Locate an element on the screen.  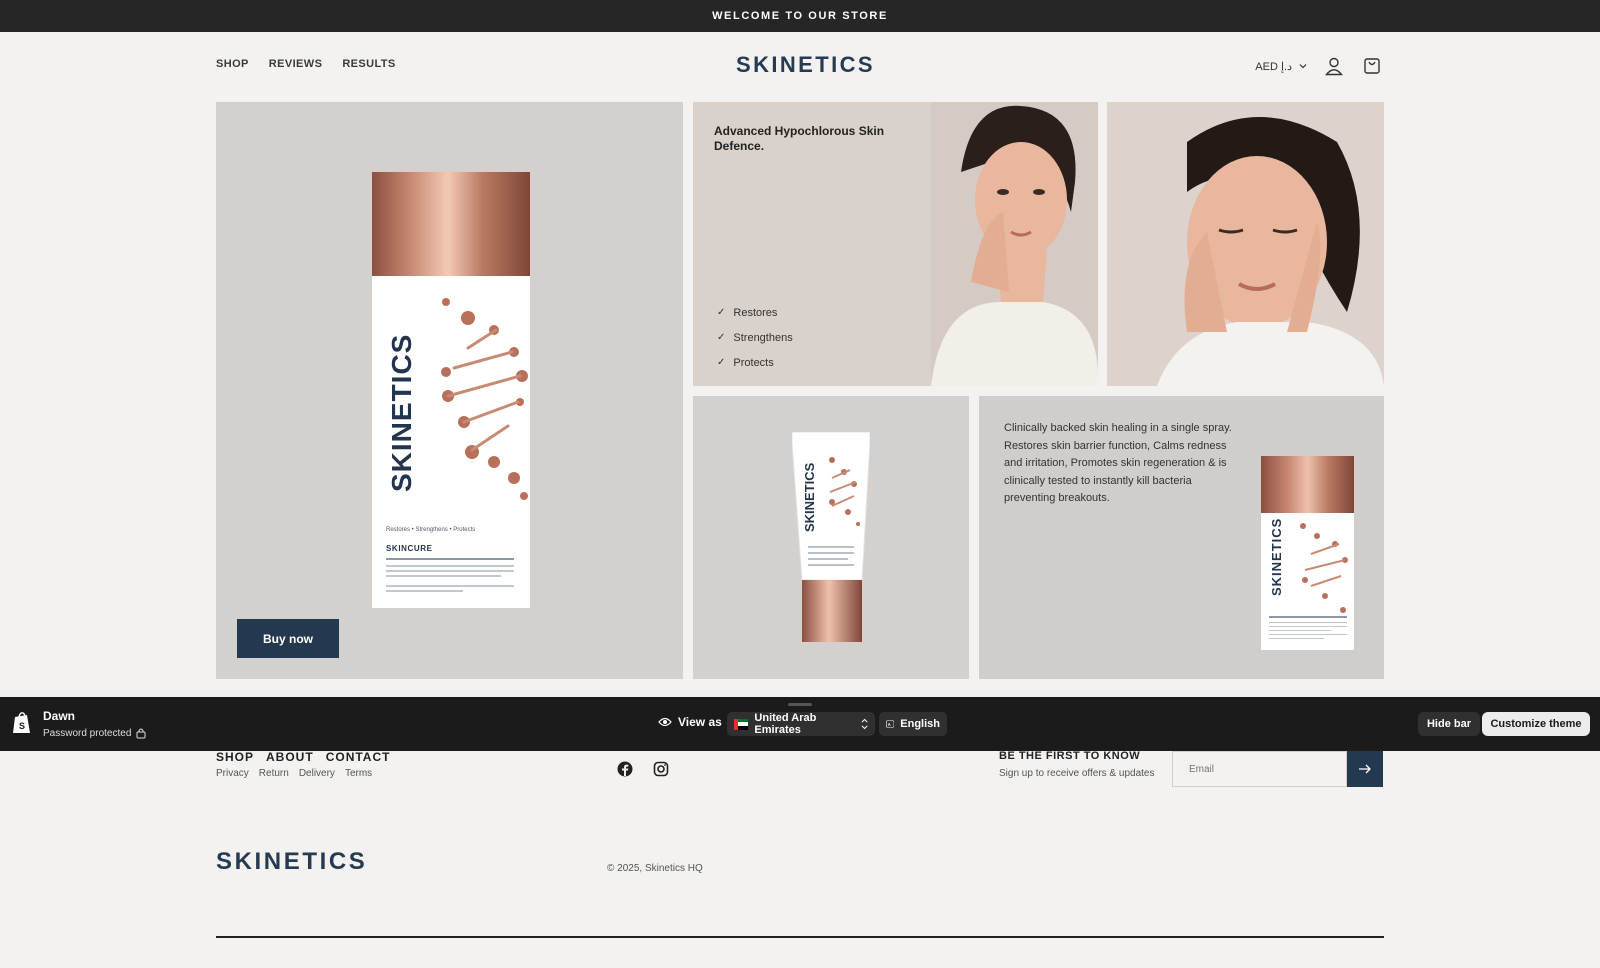
language-label: English is located at coordinates (920, 724).